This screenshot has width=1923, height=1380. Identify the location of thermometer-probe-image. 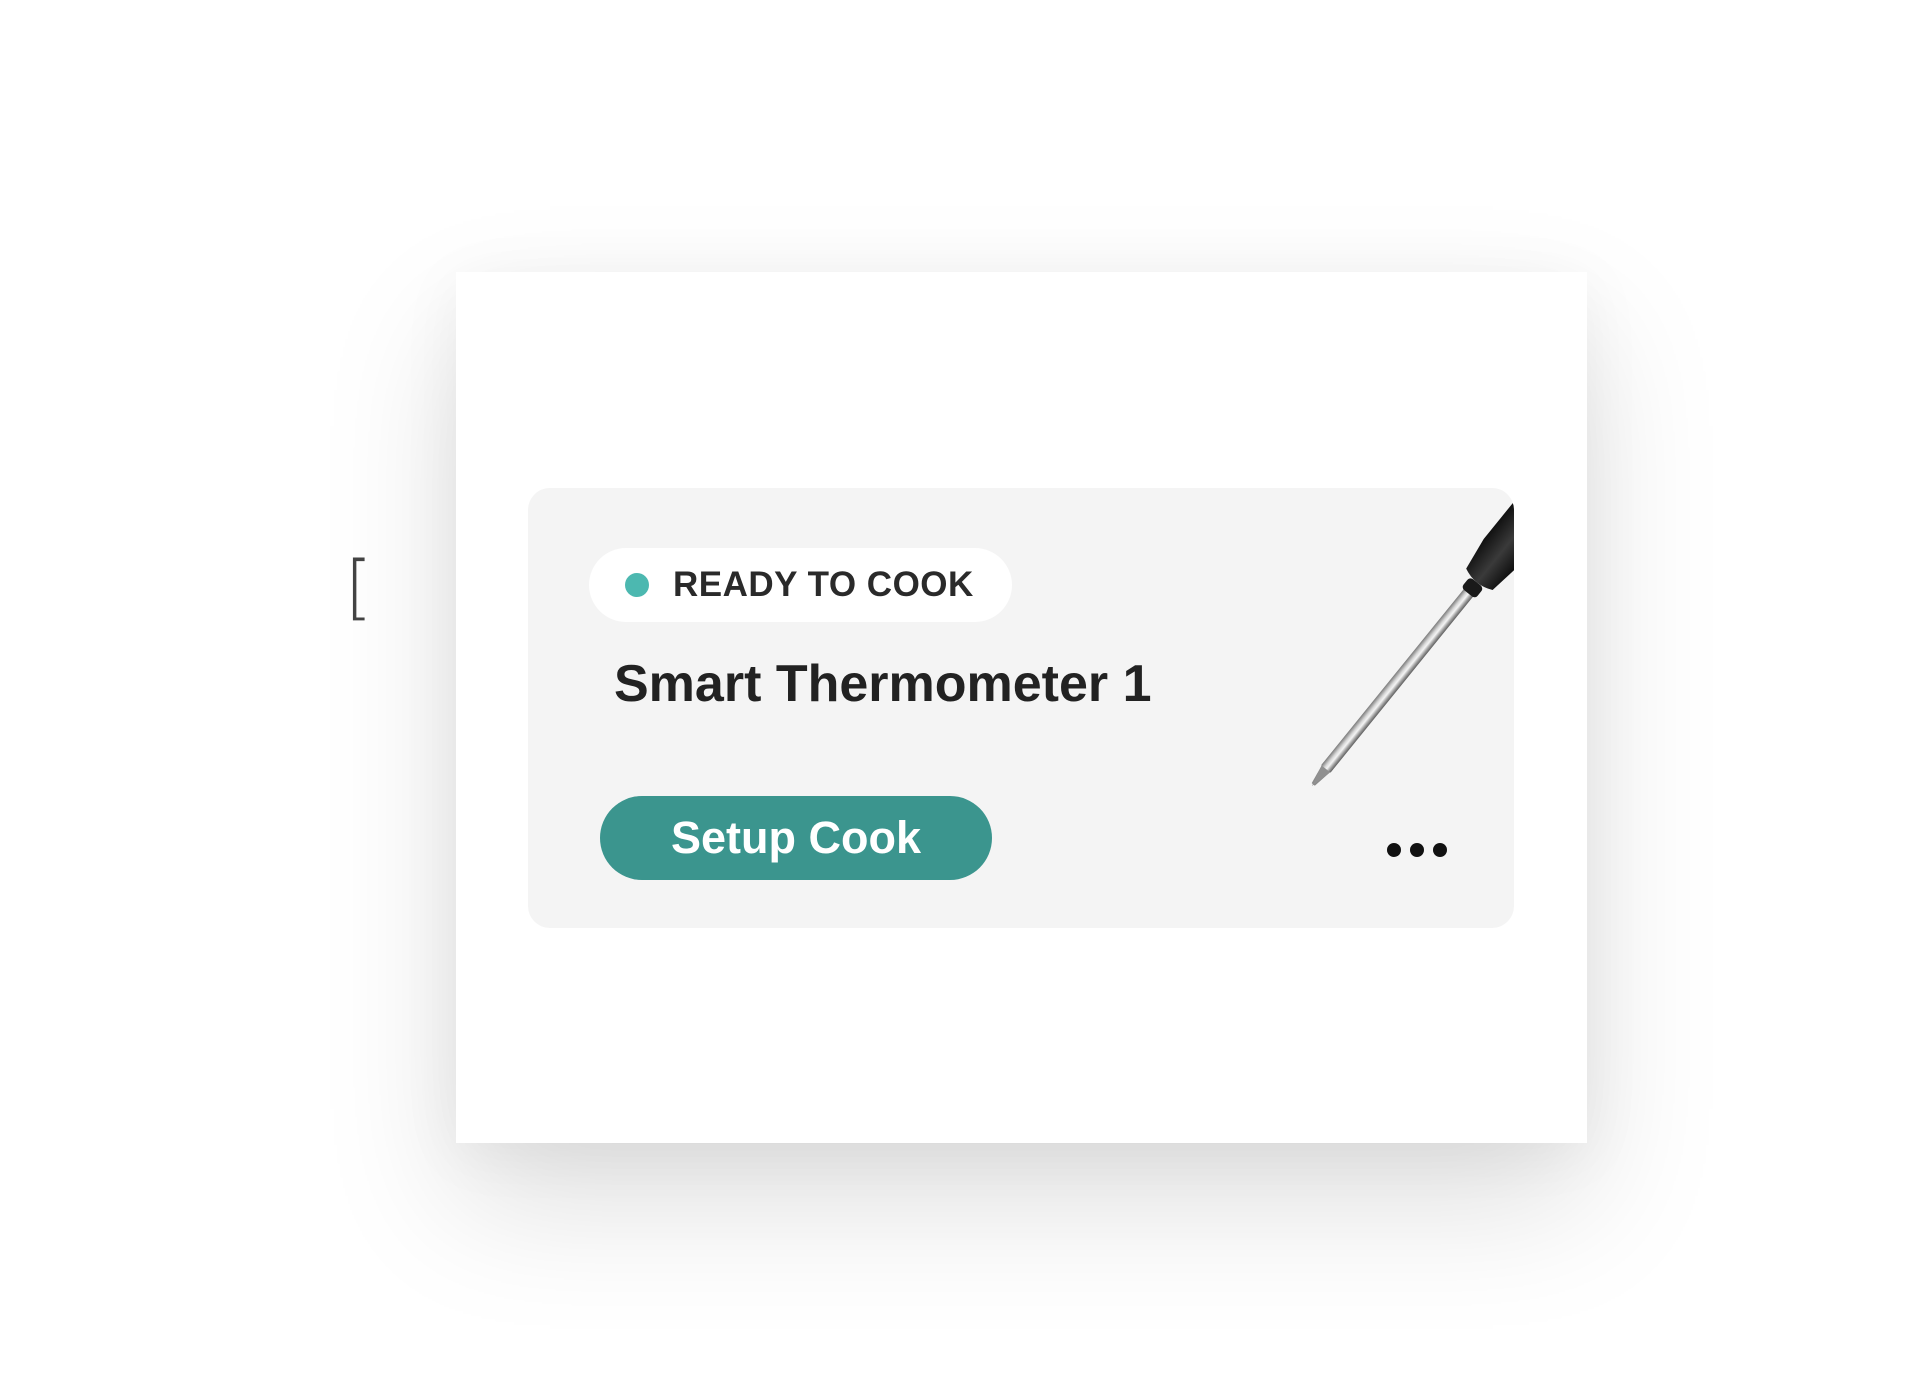
(1412, 637).